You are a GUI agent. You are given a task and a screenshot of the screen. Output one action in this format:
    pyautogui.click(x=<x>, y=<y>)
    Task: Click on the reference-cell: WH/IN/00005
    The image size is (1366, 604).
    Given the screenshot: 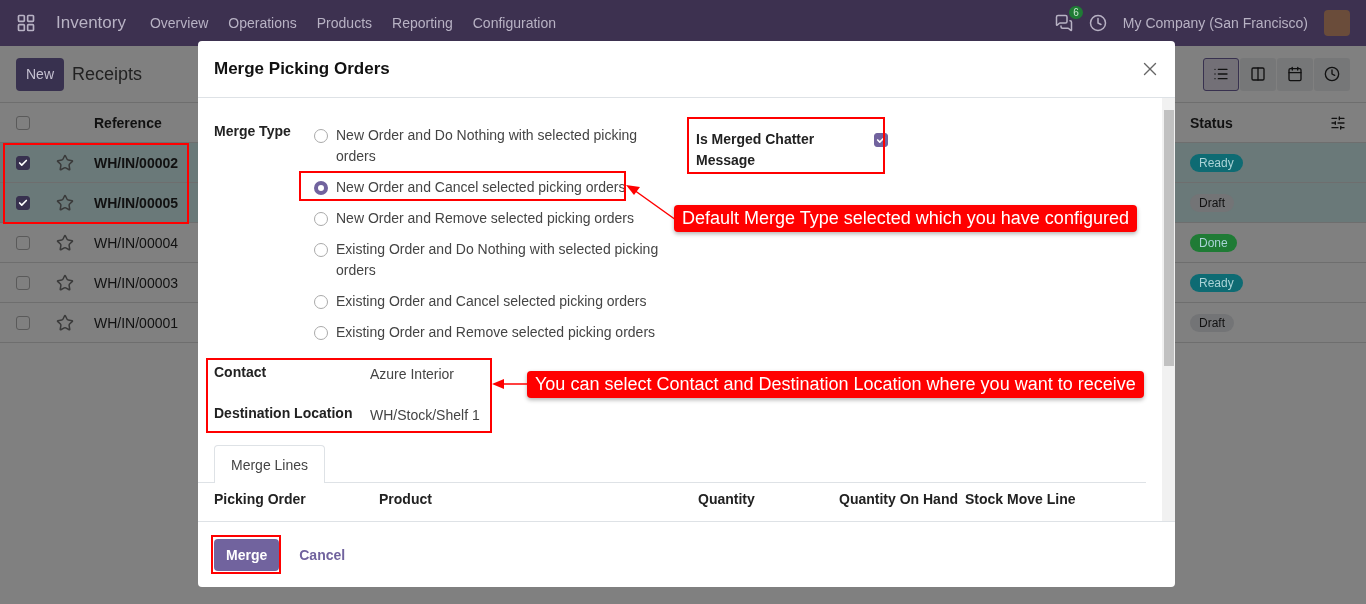 What is the action you would take?
    pyautogui.click(x=136, y=202)
    